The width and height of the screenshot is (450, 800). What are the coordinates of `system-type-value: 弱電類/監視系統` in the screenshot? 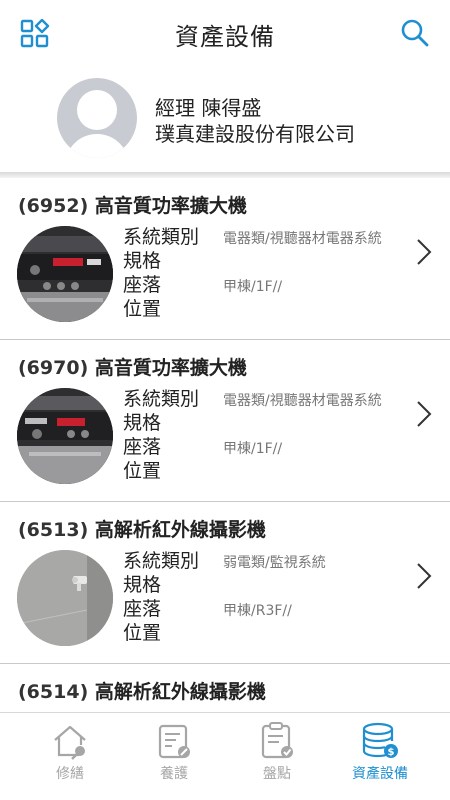 It's located at (274, 563).